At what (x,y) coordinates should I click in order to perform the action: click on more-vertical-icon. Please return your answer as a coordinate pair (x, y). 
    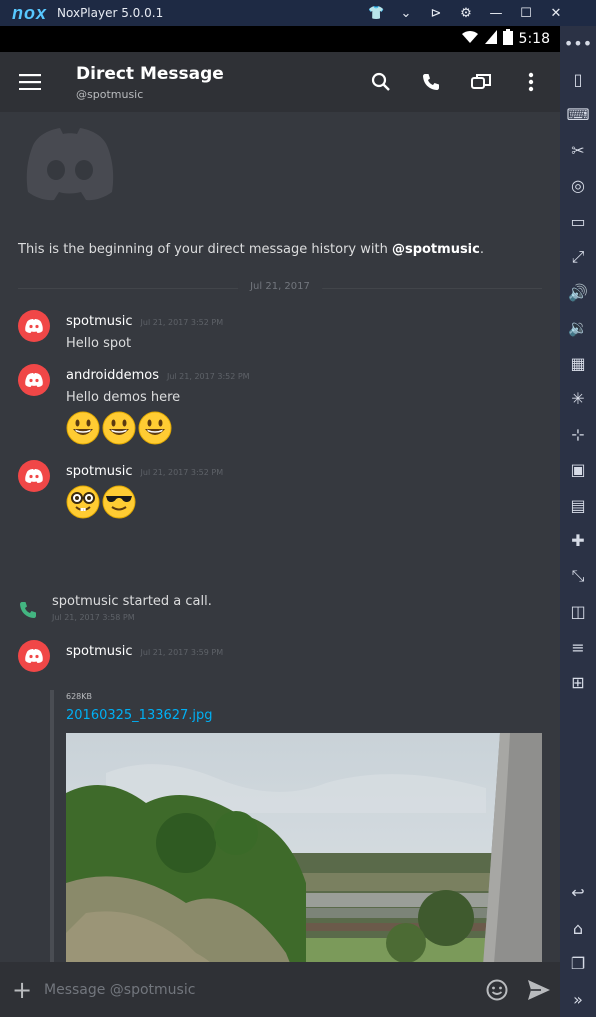
    Looking at the image, I should click on (531, 82).